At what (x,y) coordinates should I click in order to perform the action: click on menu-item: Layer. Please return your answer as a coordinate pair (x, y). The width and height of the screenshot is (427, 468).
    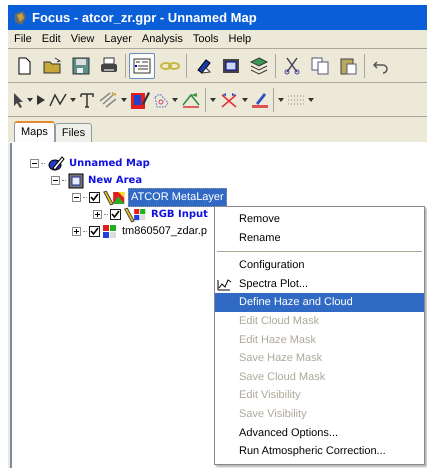
    Looking at the image, I should click on (118, 39).